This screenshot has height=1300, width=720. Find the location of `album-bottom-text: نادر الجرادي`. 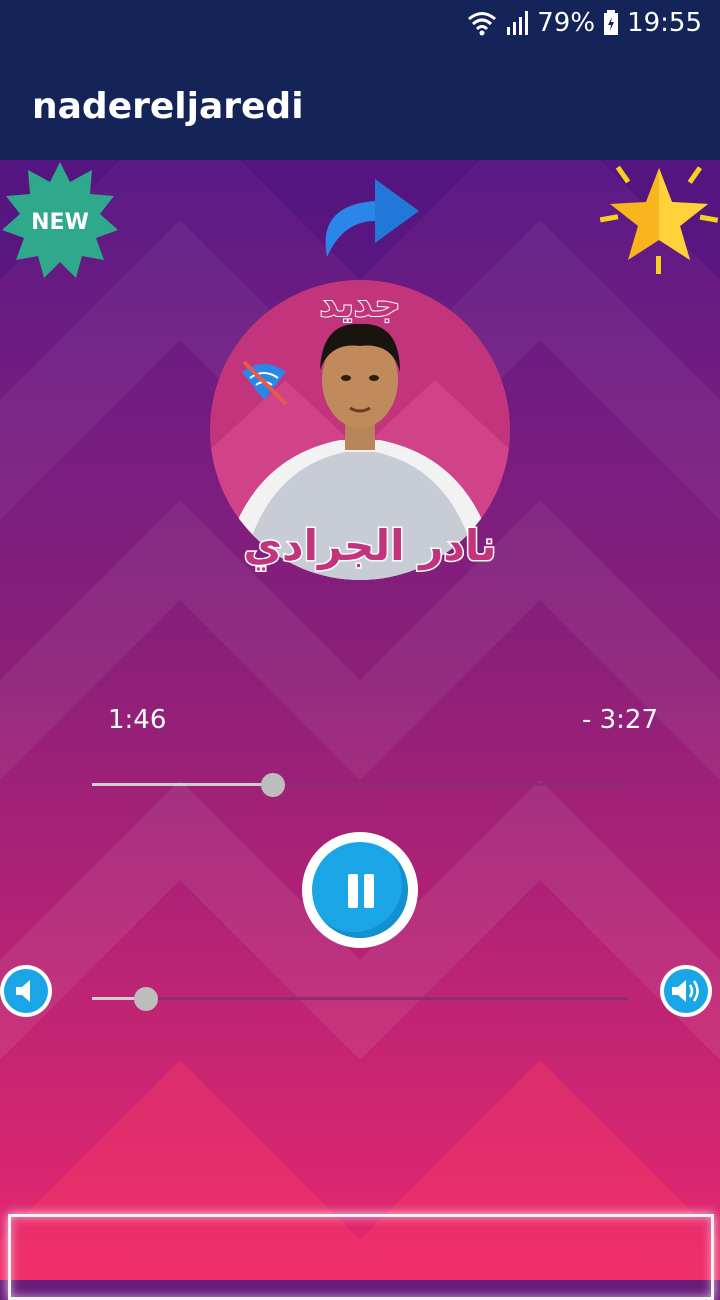

album-bottom-text: نادر الجرادي is located at coordinates (370, 546).